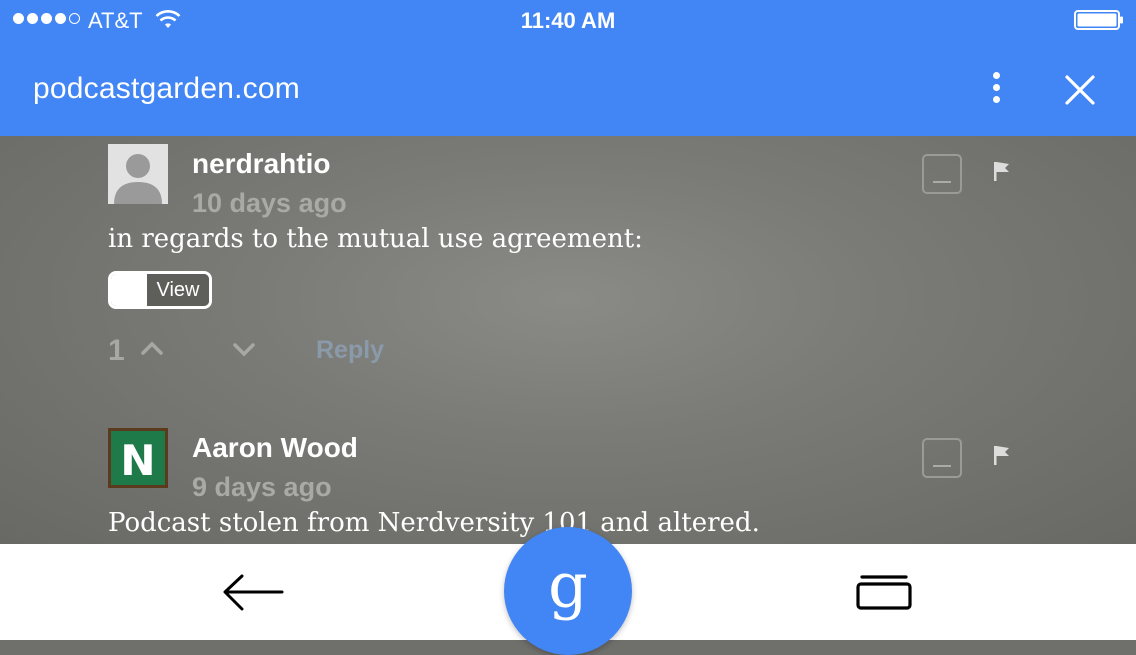  I want to click on status-bar: AT&T 11:40 AM, so click(568, 20).